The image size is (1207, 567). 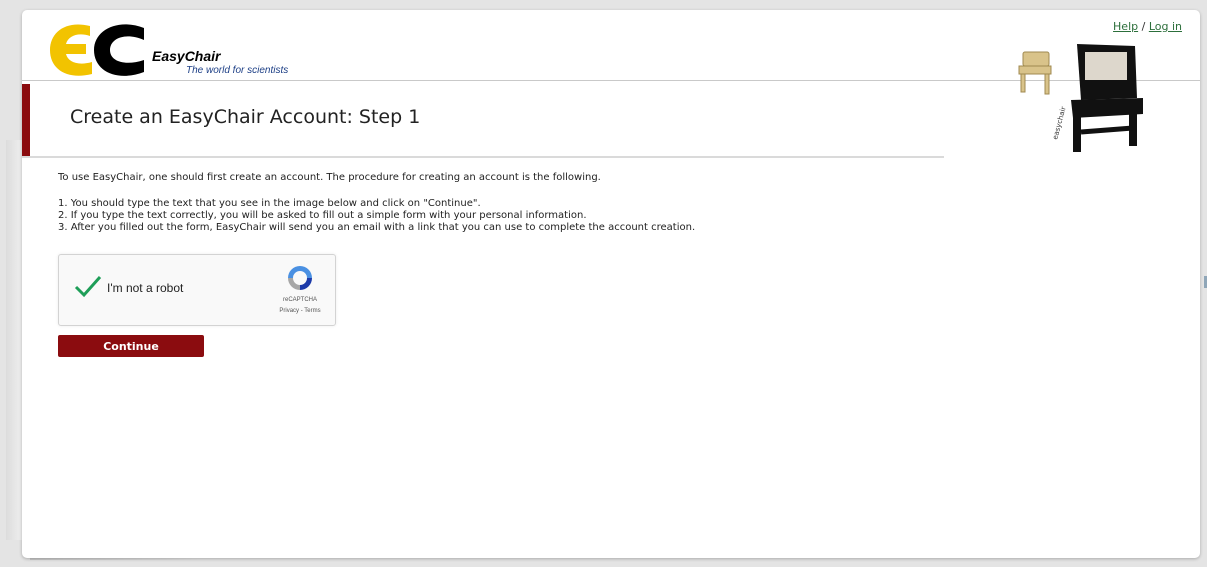 What do you see at coordinates (145, 288) in the screenshot?
I see `recaptcha-label: I'm not a robot` at bounding box center [145, 288].